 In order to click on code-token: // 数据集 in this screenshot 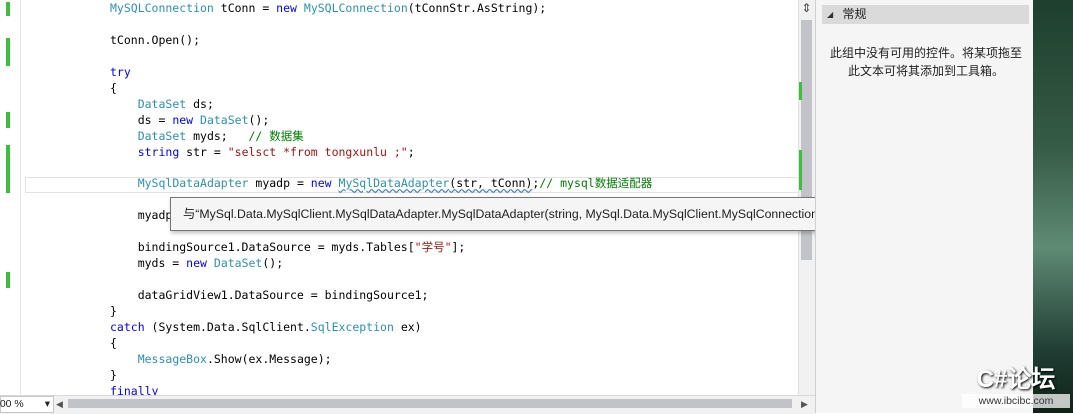, I will do `click(276, 135)`.